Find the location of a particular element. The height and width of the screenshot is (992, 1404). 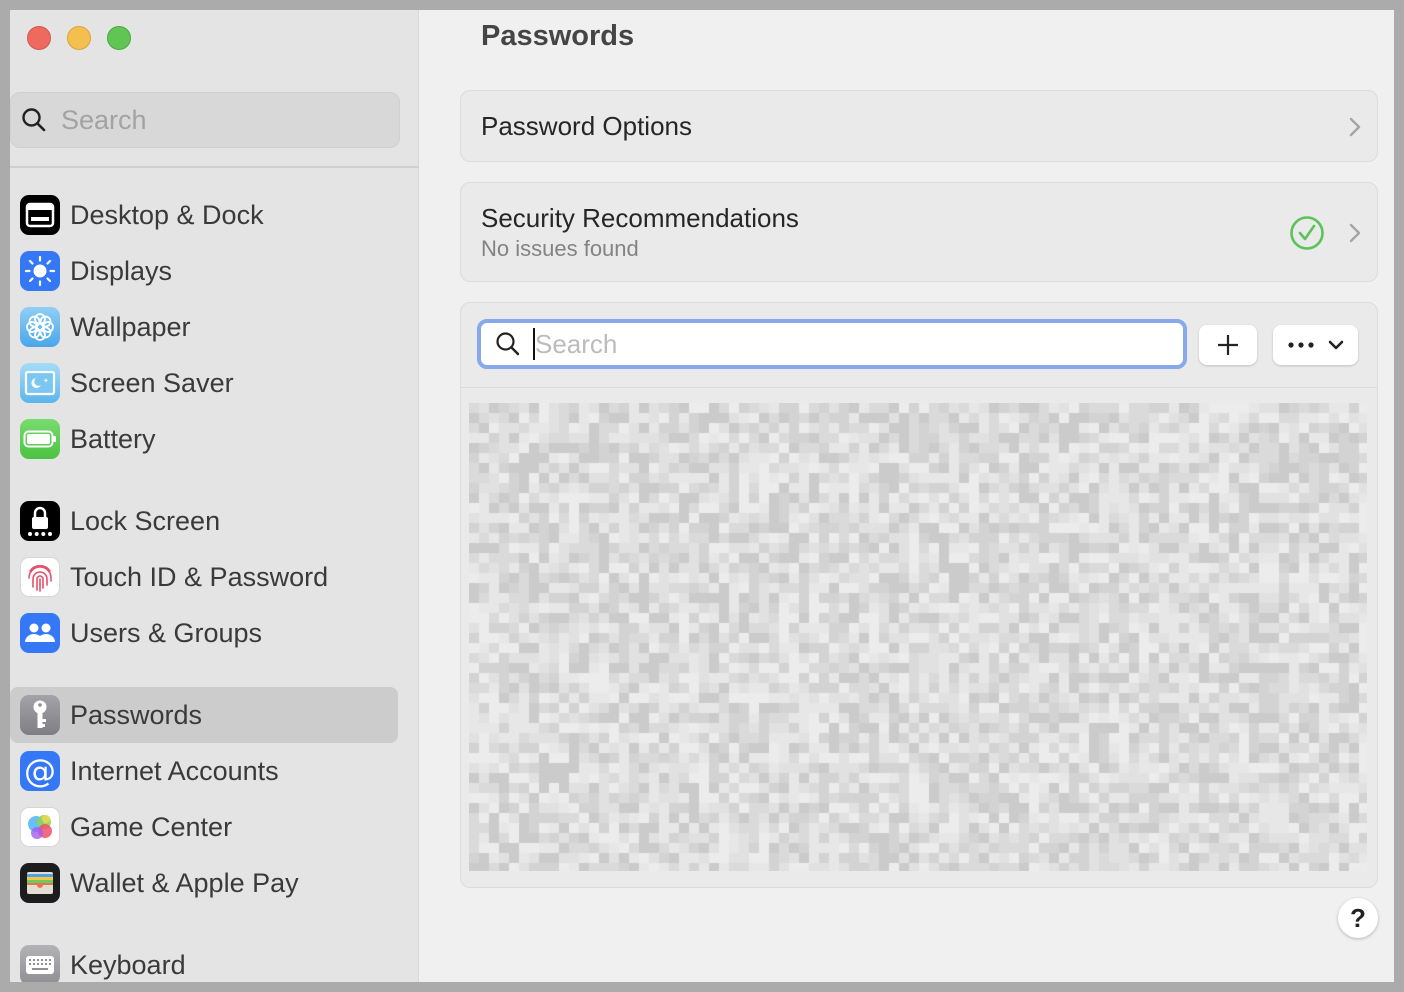

chevron-down-icon is located at coordinates (1335, 345).